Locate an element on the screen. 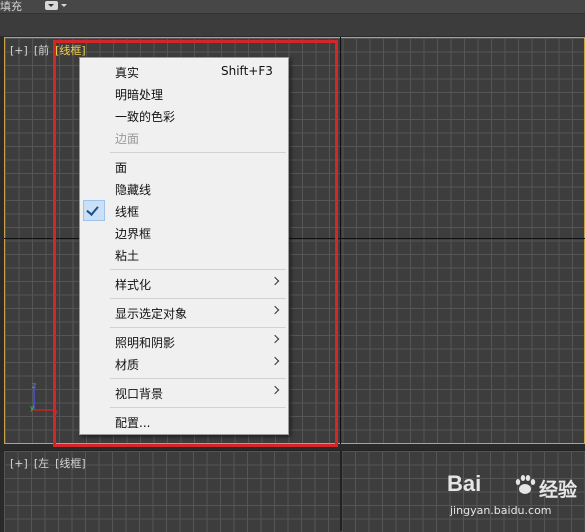  watermark-logo-text: Bai is located at coordinates (464, 483).